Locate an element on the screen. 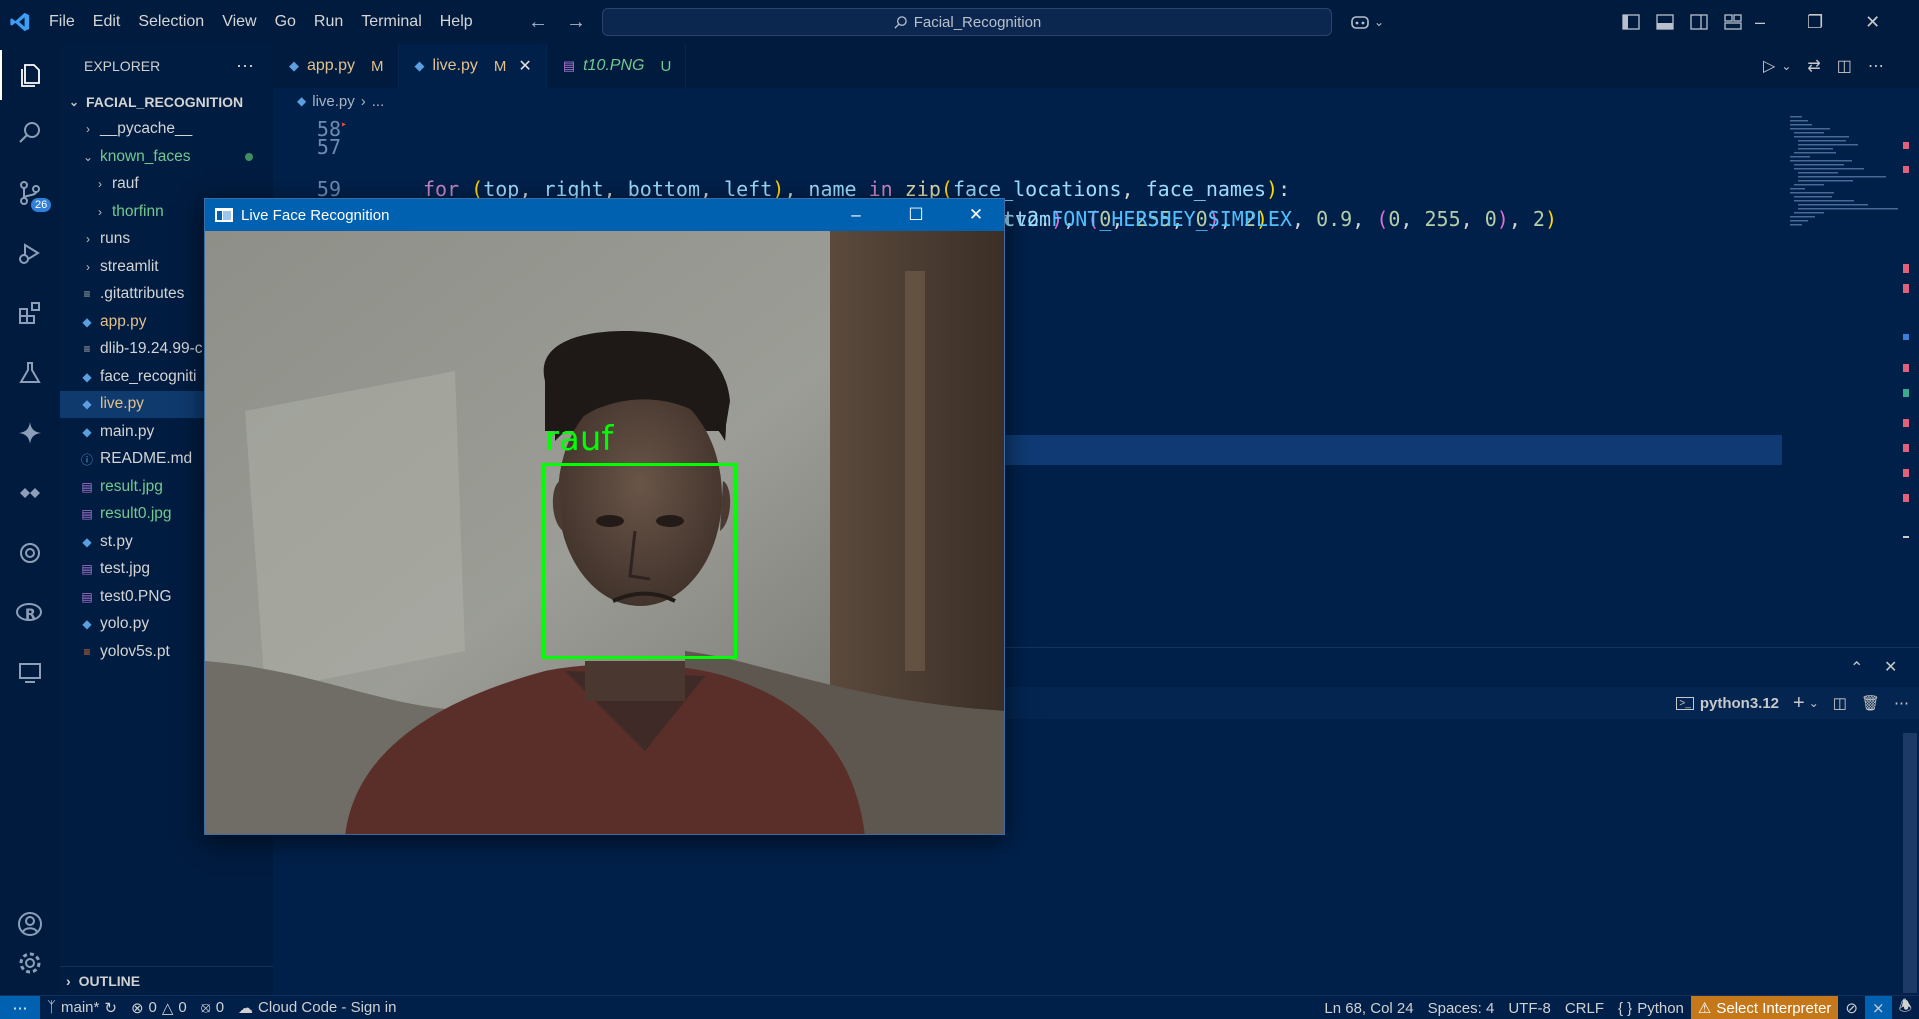 The width and height of the screenshot is (1919, 1019). outline-section: › OUTLINE is located at coordinates (166, 980).